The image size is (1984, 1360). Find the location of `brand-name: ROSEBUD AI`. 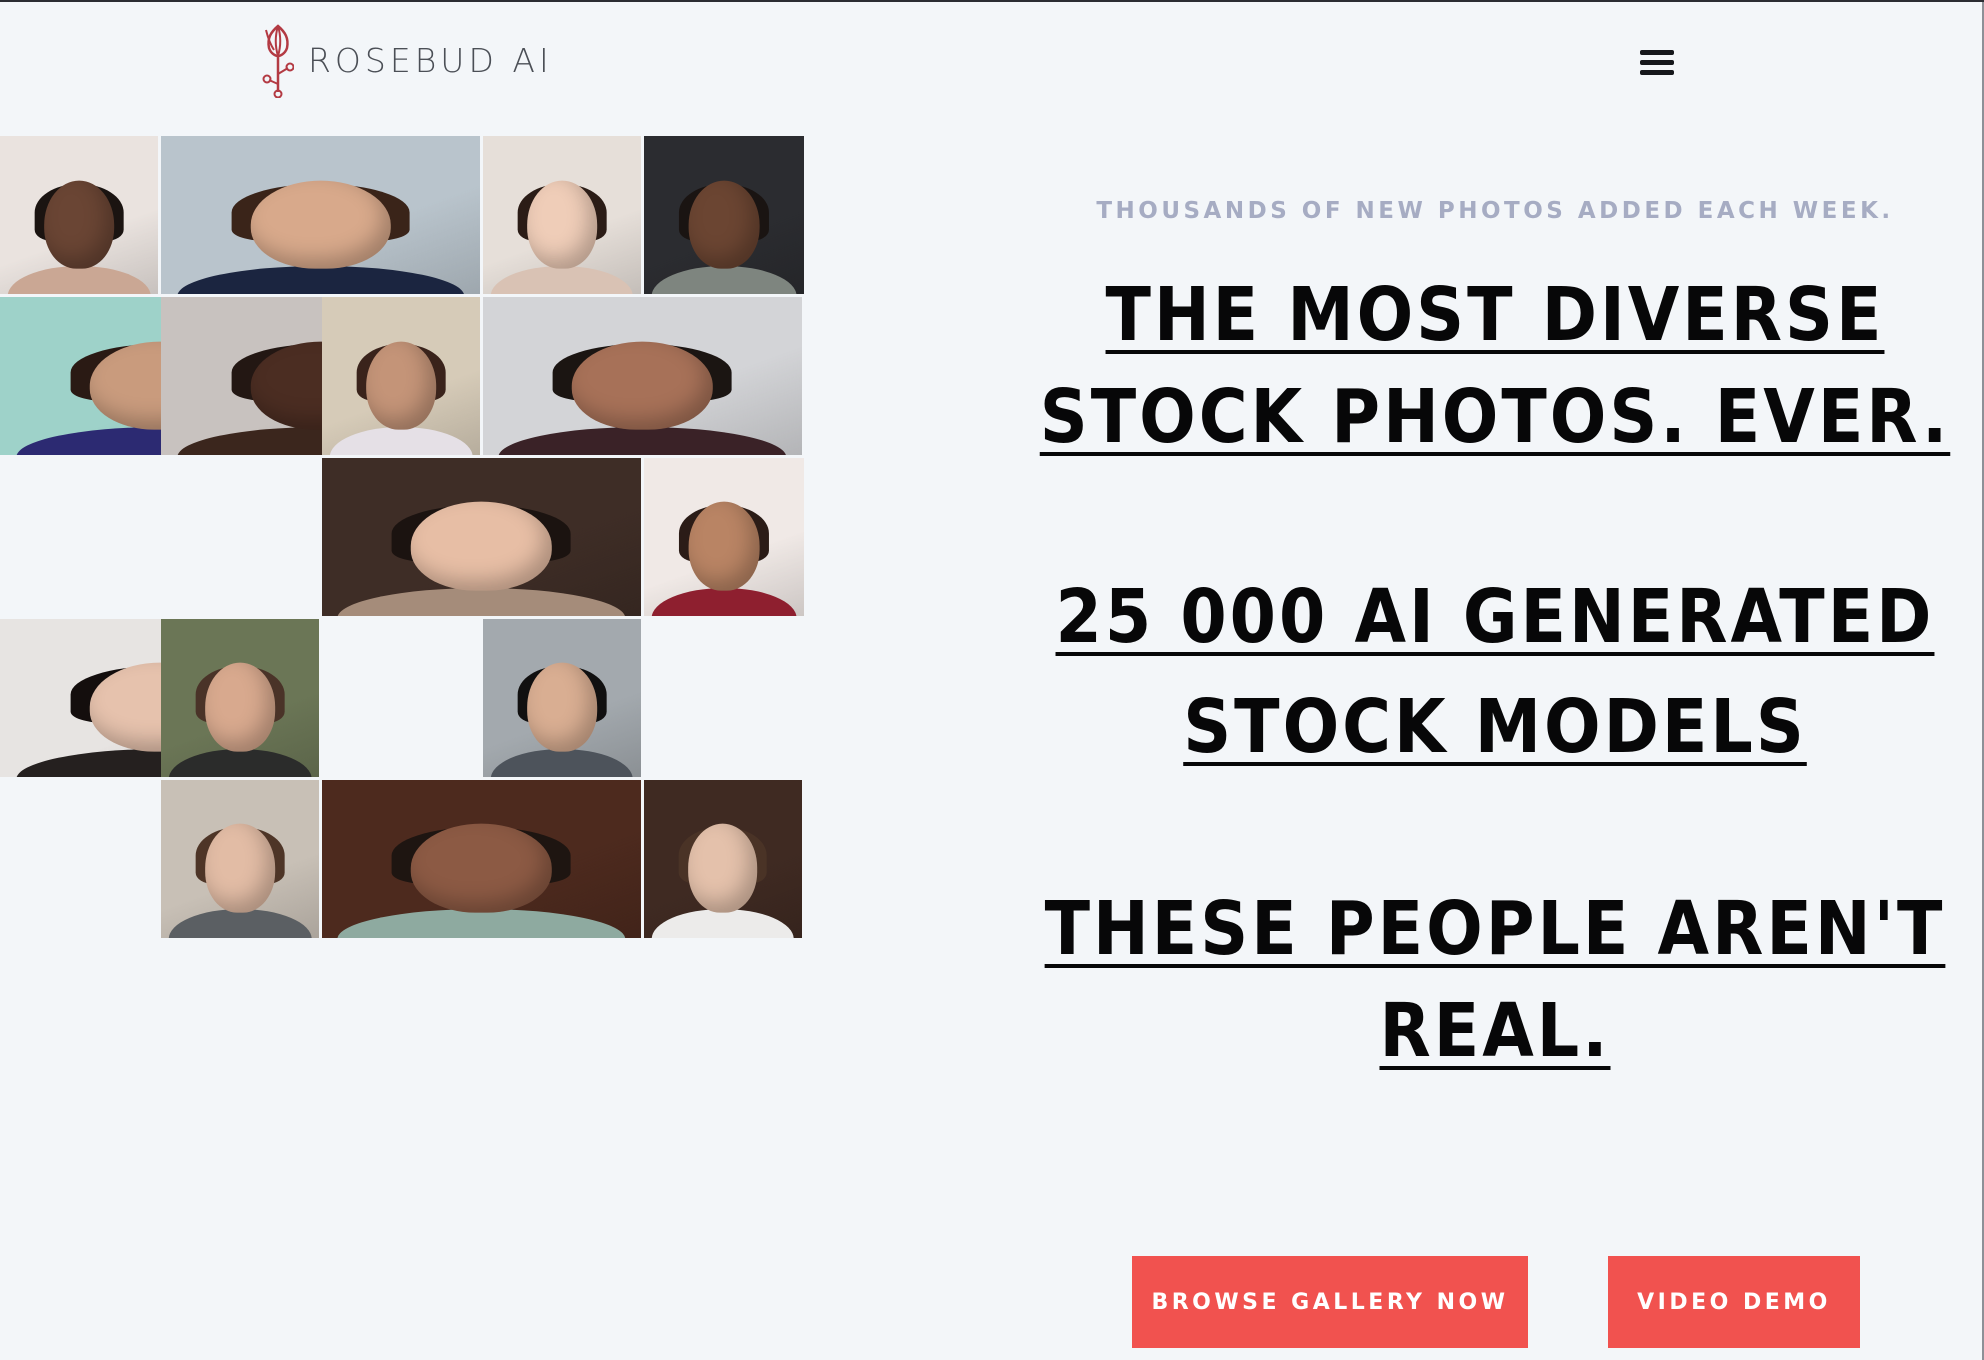

brand-name: ROSEBUD AI is located at coordinates (430, 60).